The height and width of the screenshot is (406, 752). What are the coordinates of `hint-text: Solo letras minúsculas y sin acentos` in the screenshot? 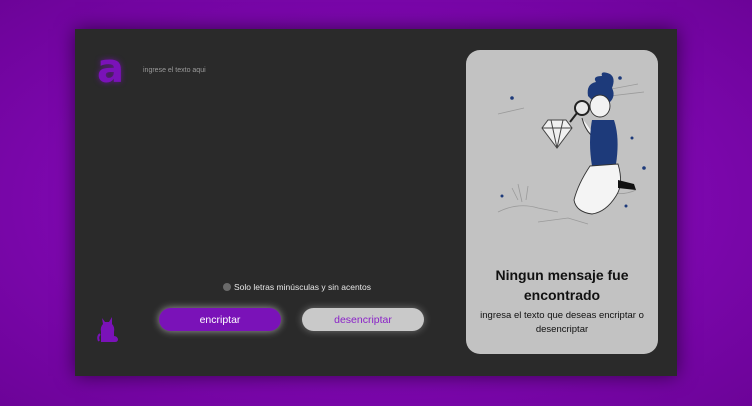 It's located at (303, 287).